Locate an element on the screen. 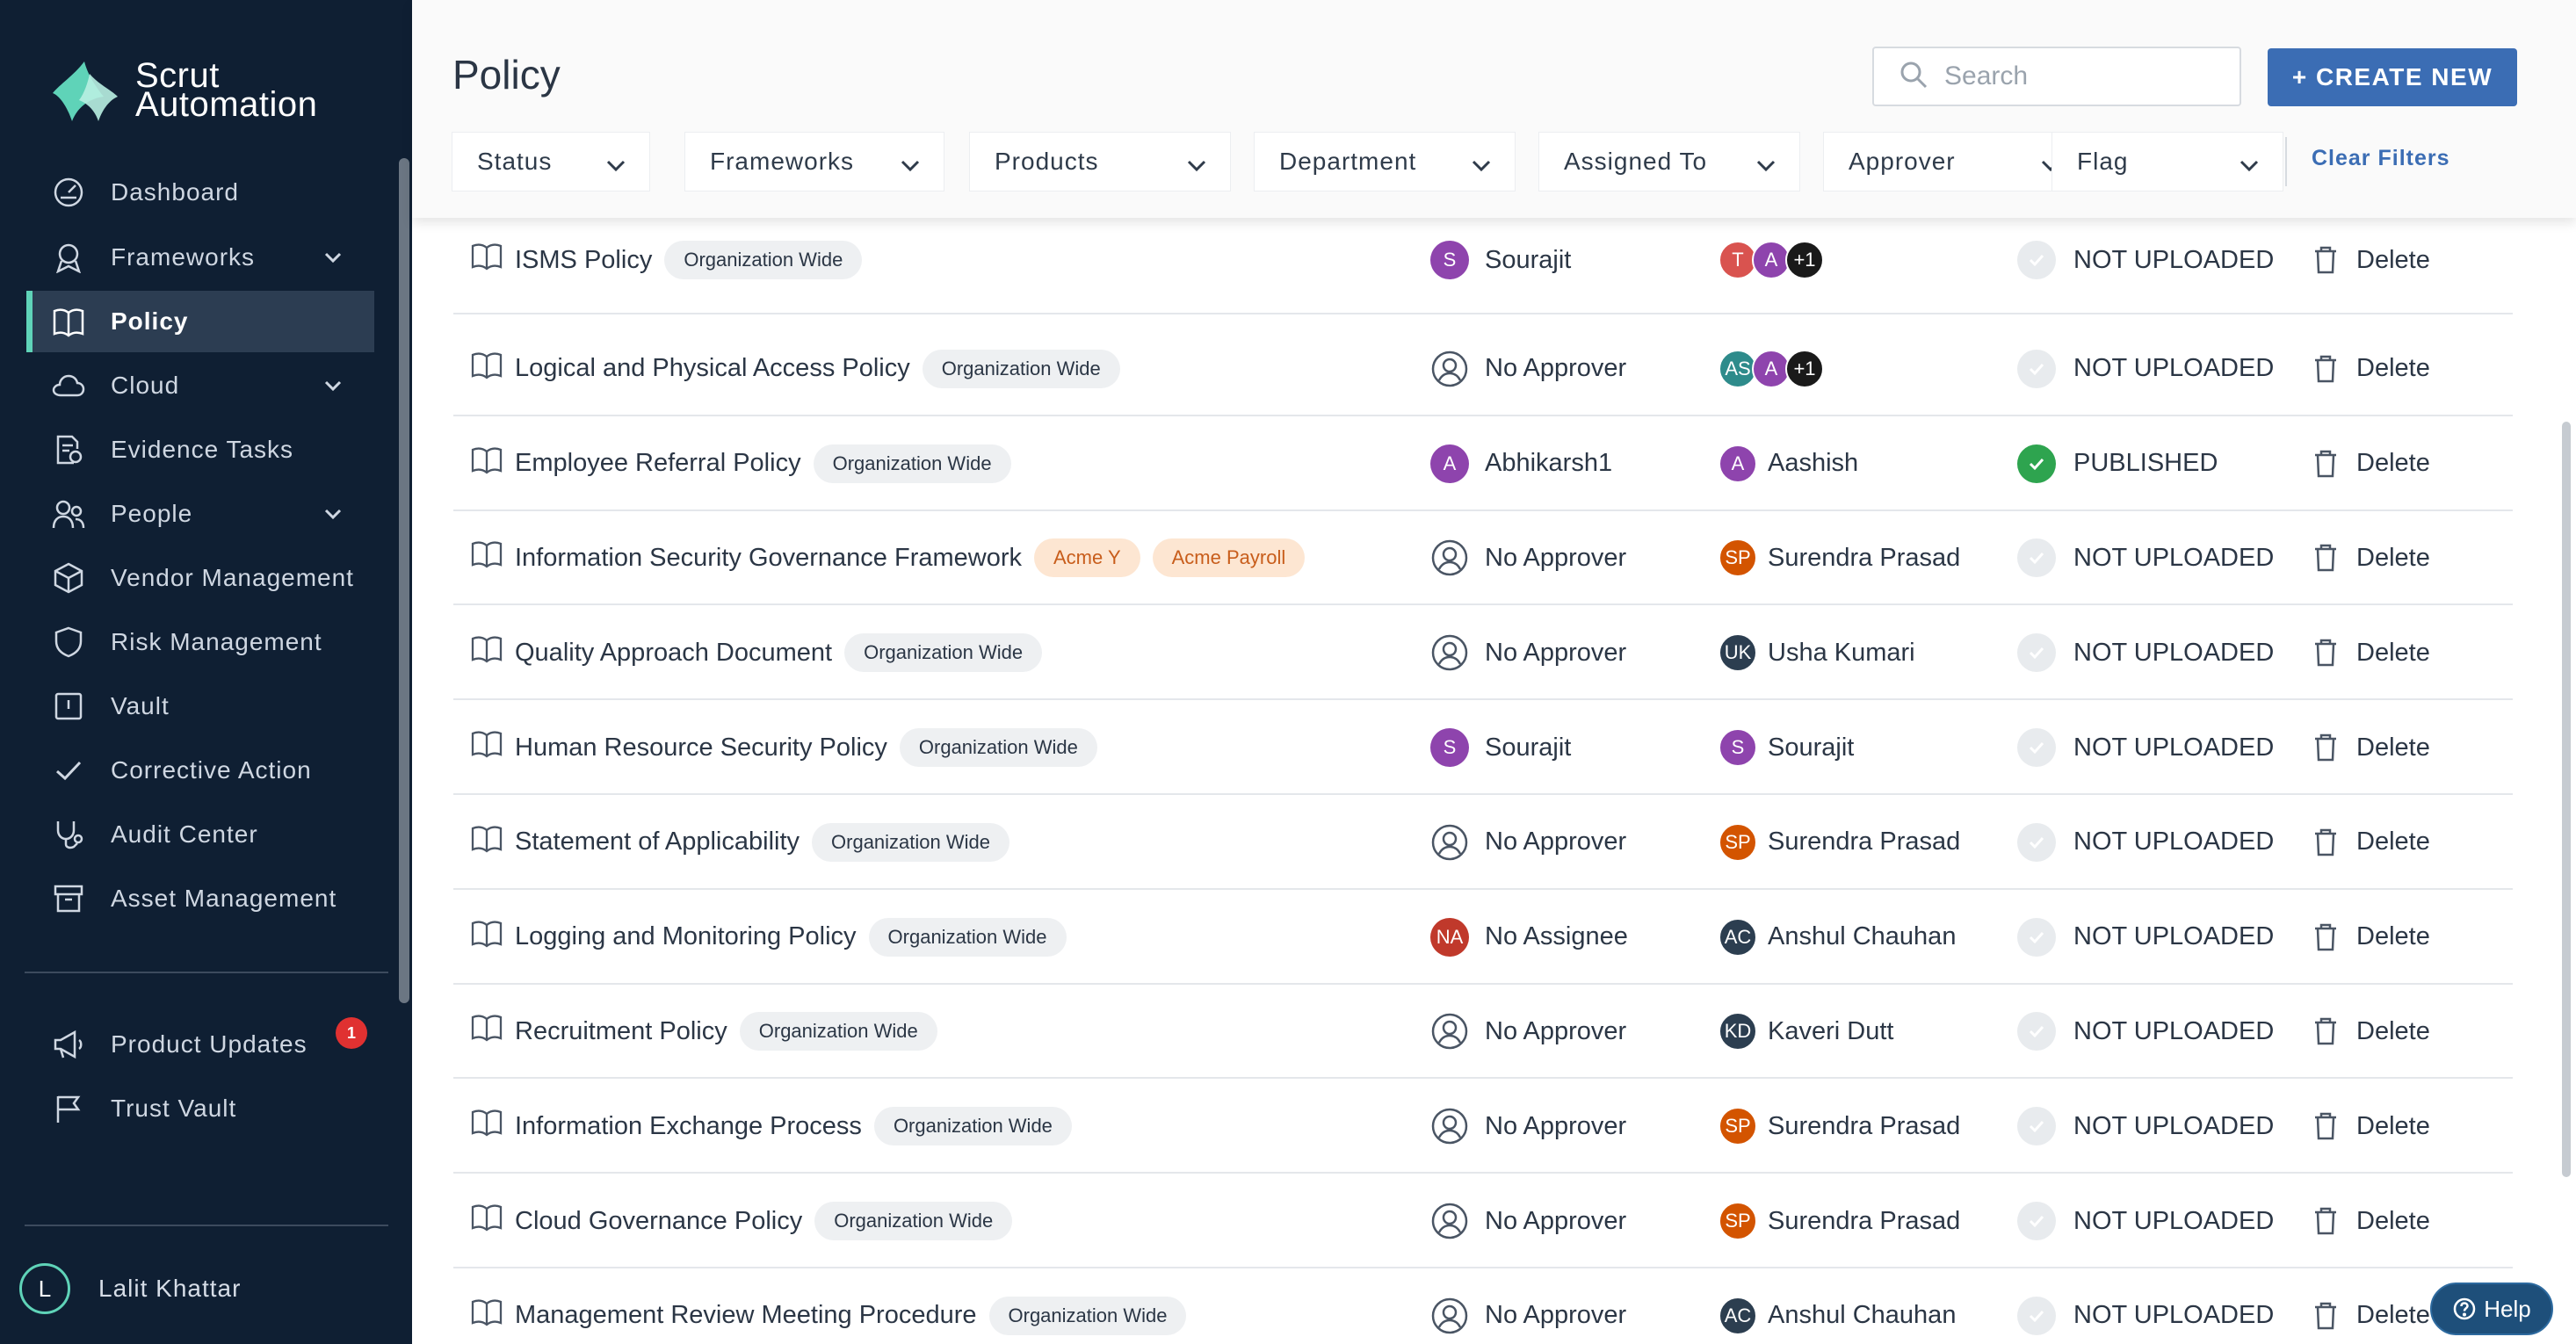 The width and height of the screenshot is (2576, 1344). sidebar-item-dashboard: Dashboard is located at coordinates (200, 192).